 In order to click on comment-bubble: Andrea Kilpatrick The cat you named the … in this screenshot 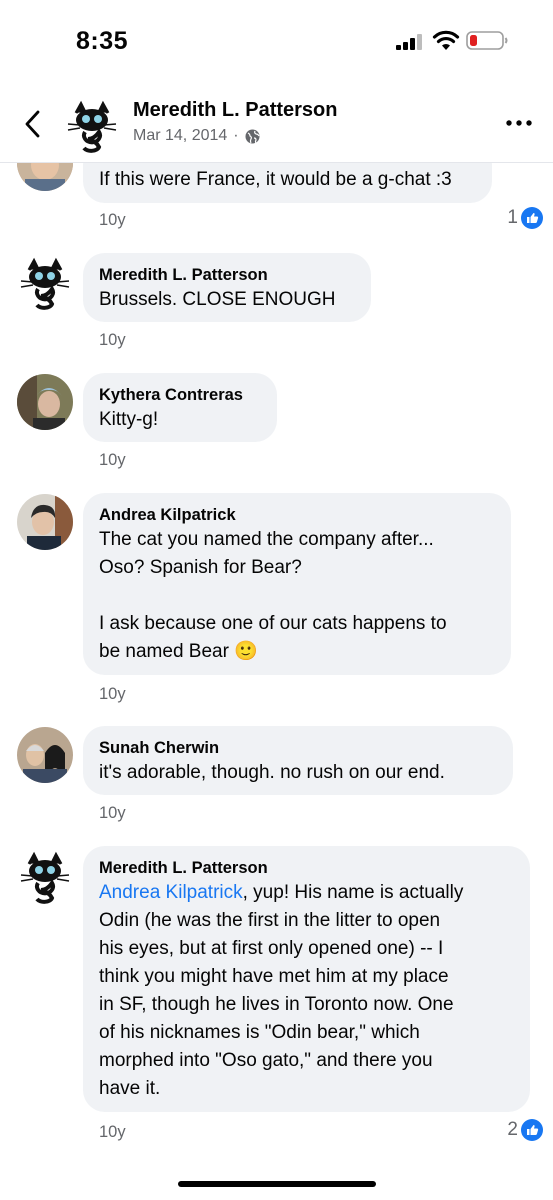, I will do `click(297, 584)`.